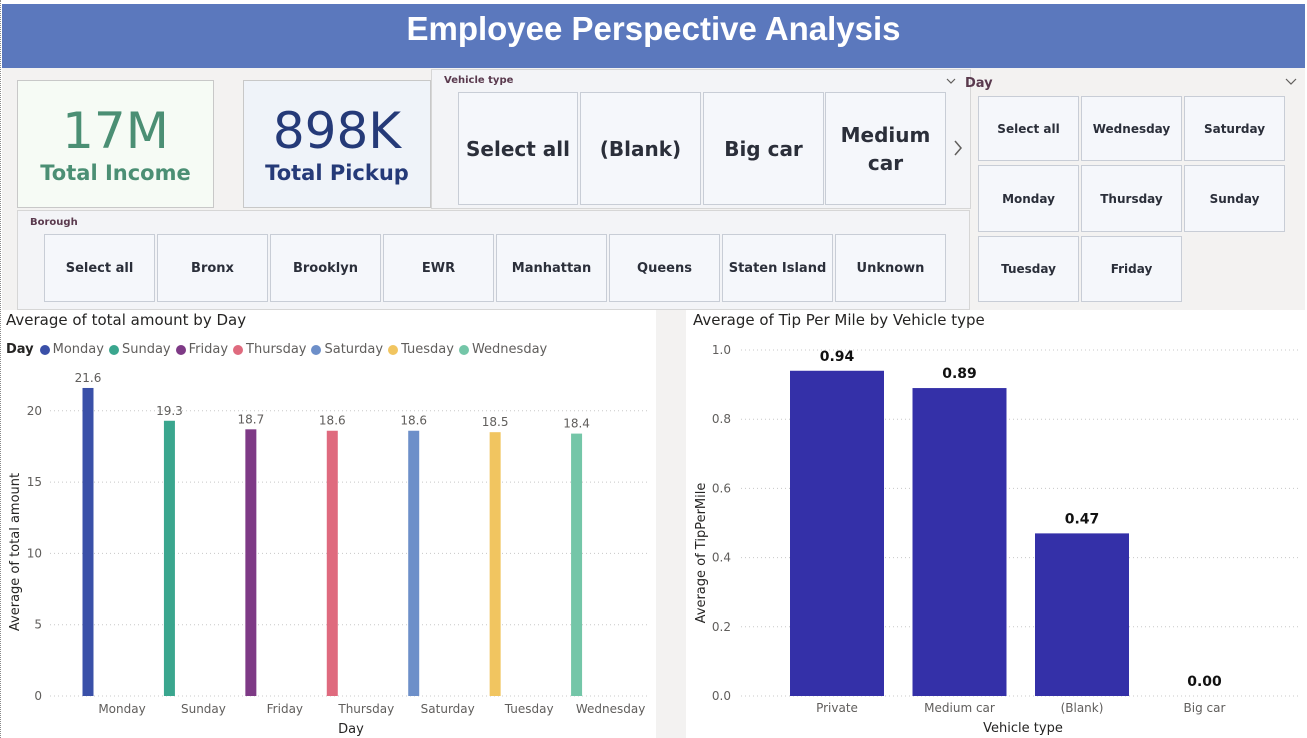  I want to click on legend-label-saturday: Saturday, so click(354, 349).